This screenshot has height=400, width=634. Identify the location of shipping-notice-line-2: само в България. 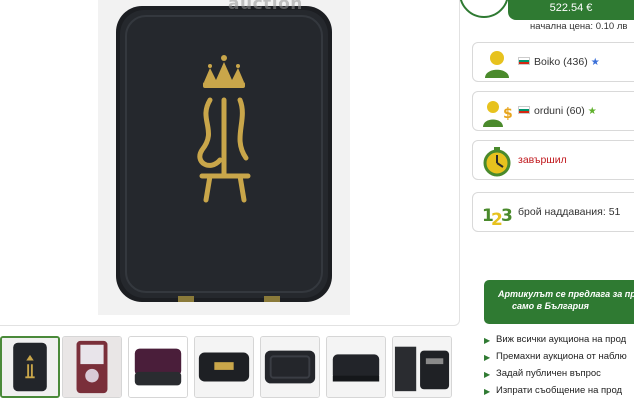
(550, 306).